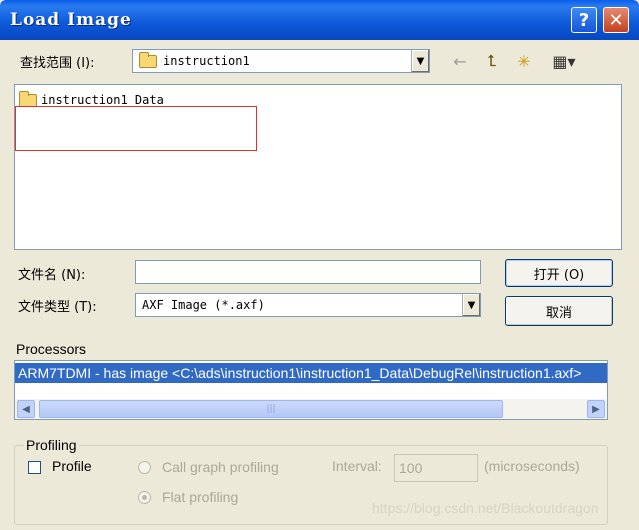 The image size is (639, 530). I want to click on help-icon: ?, so click(584, 20).